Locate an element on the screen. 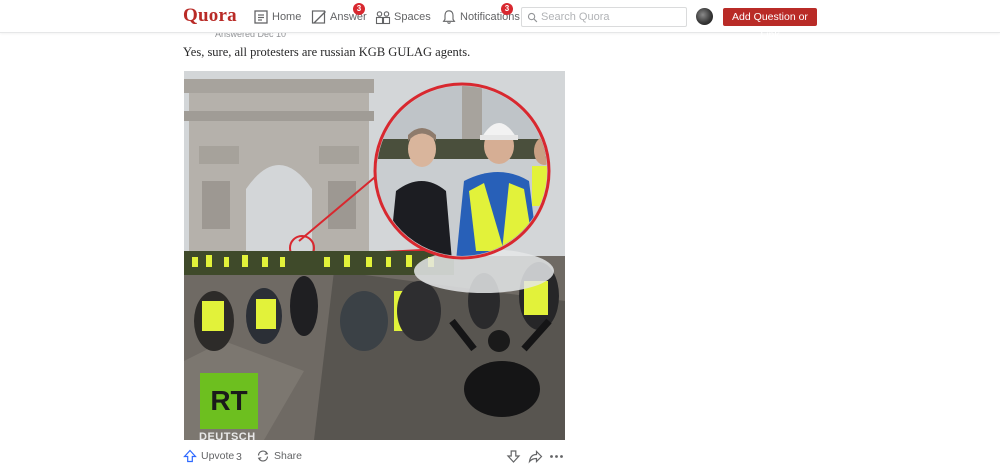 This screenshot has height=471, width=1000. nav-spaces: Spaces is located at coordinates (403, 17).